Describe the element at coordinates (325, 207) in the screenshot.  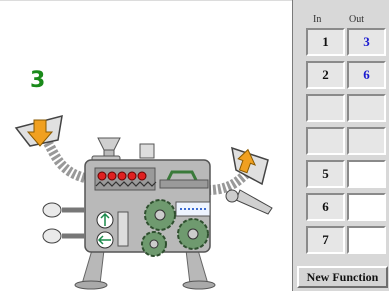
I see `table-in-cell-6: 6` at that location.